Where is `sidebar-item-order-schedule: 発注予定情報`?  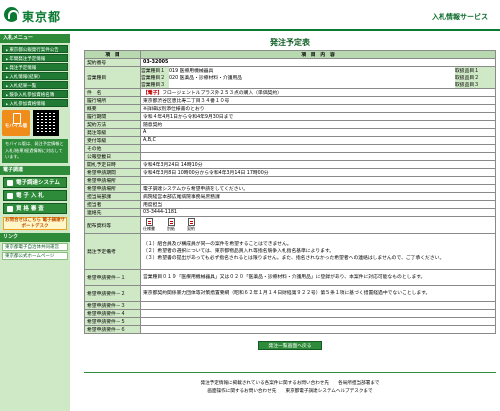 sidebar-item-order-schedule: 発注予定情報 is located at coordinates (35, 67).